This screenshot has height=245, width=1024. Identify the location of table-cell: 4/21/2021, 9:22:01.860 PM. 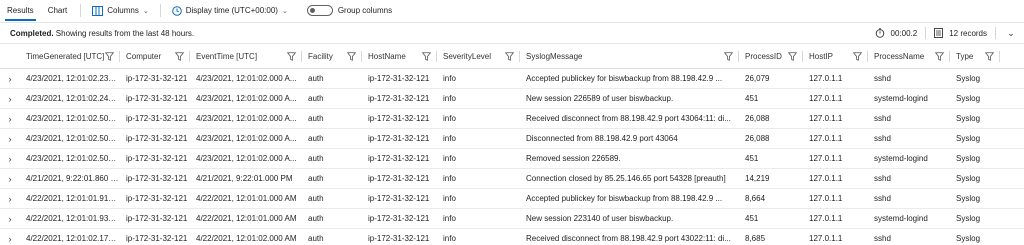
(70, 178).